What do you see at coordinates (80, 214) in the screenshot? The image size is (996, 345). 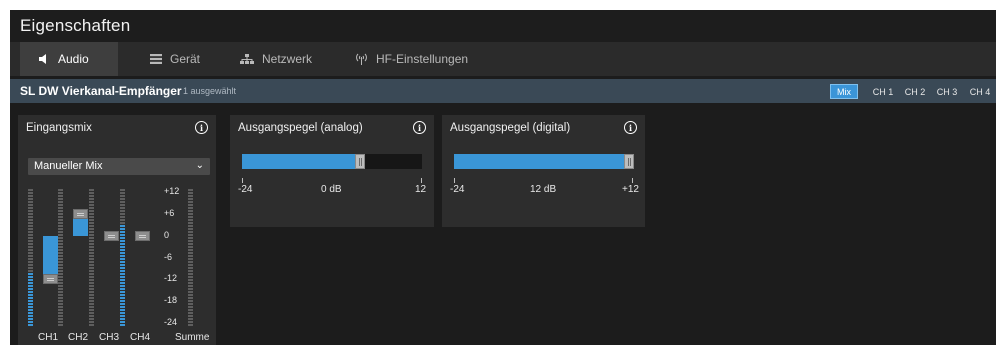 I see `fader-handle-ch2` at bounding box center [80, 214].